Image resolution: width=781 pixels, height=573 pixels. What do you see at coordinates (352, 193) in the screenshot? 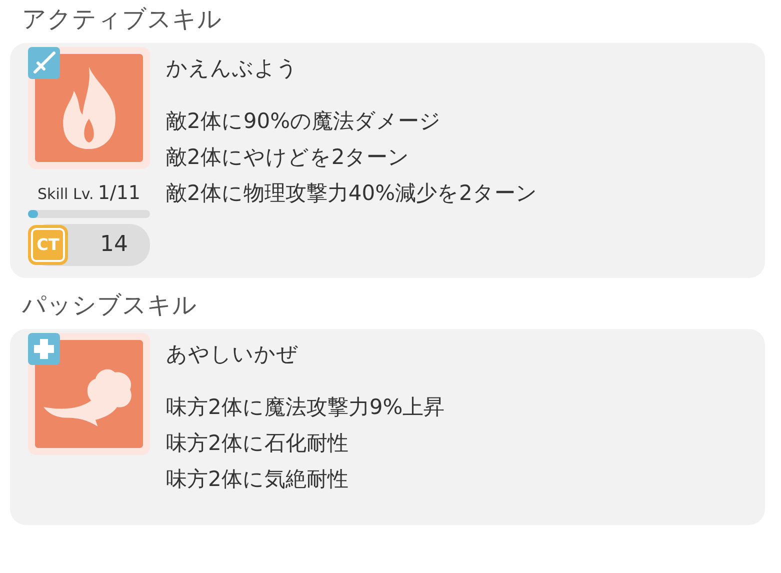
I see `effect-text: 敵2体に物理攻撃力40%減少を2ターン` at bounding box center [352, 193].